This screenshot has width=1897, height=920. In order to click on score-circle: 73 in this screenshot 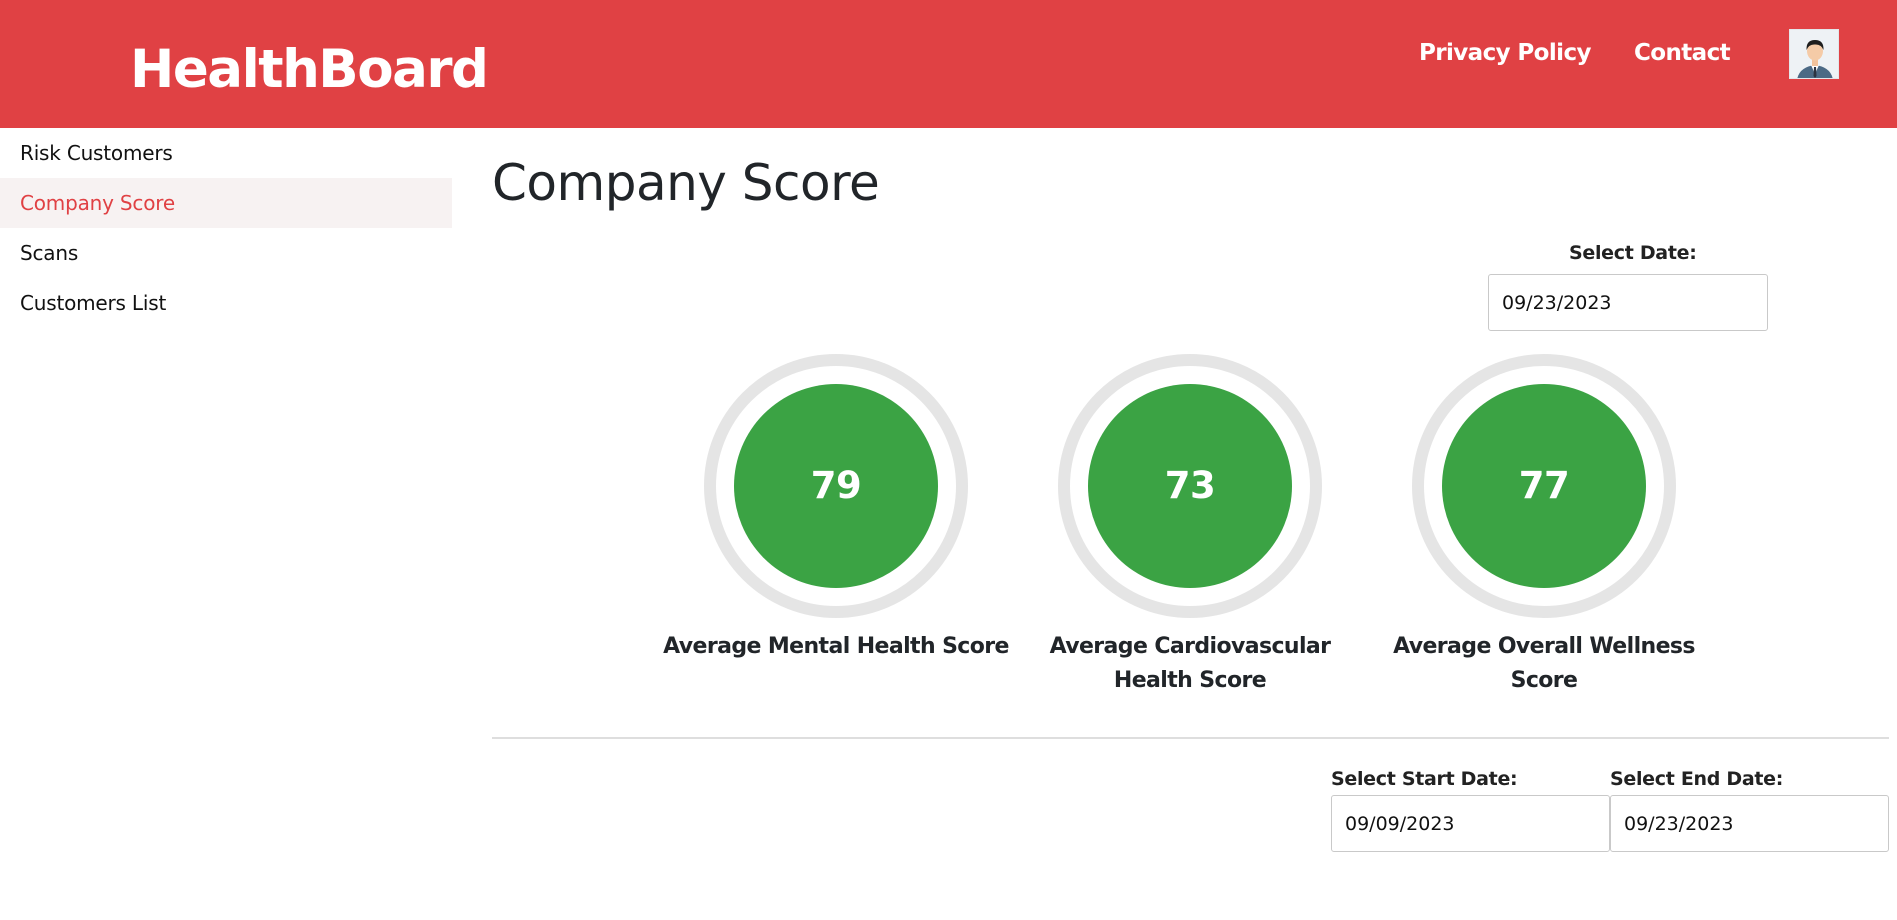, I will do `click(1190, 486)`.